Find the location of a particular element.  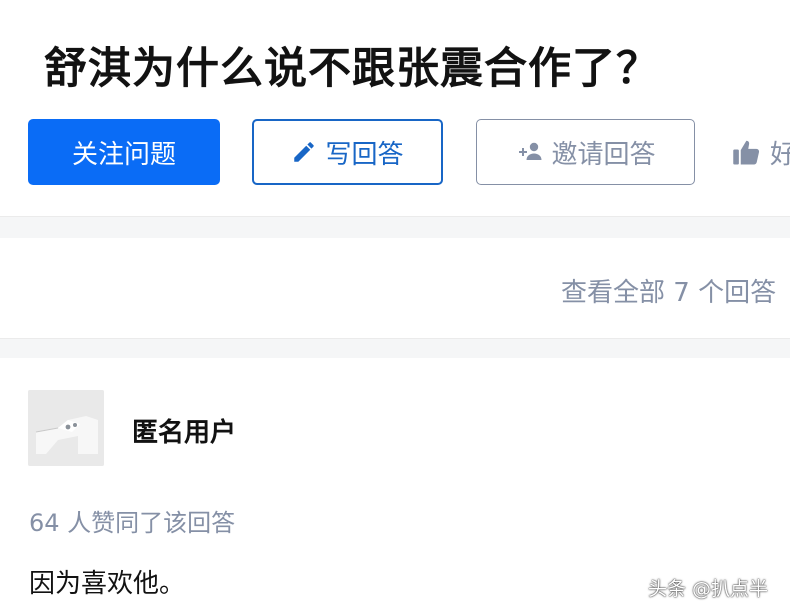

follow-question-button: 关注问题 is located at coordinates (124, 152).